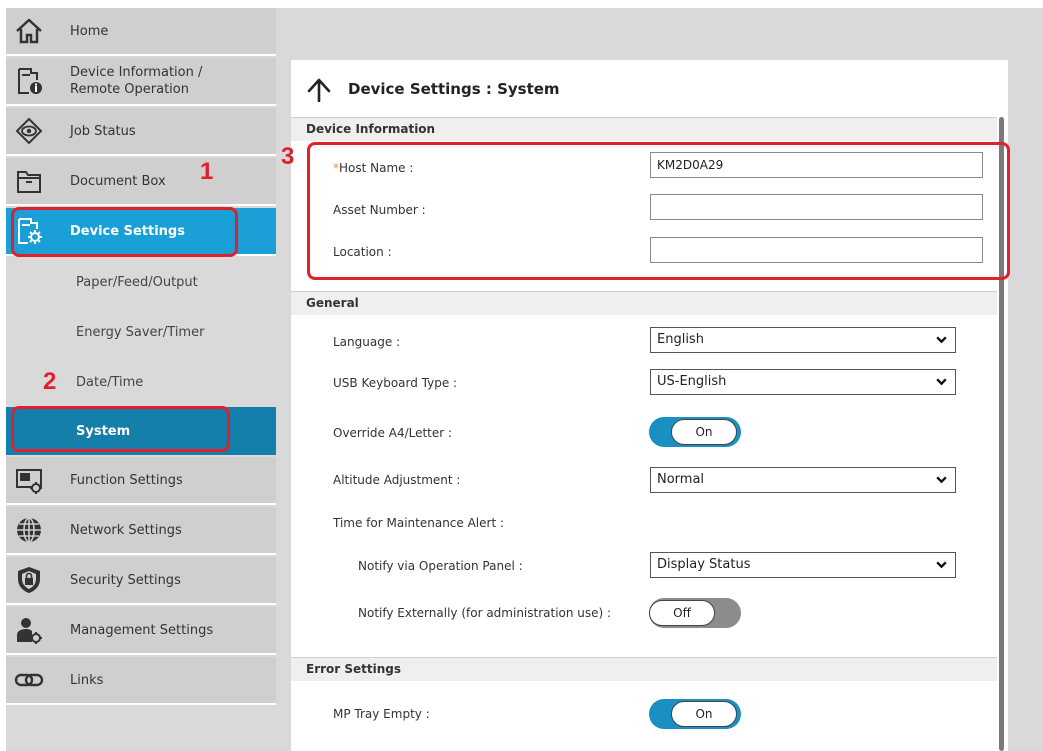 The width and height of the screenshot is (1043, 751). I want to click on sidebar-item-label: Home, so click(89, 31).